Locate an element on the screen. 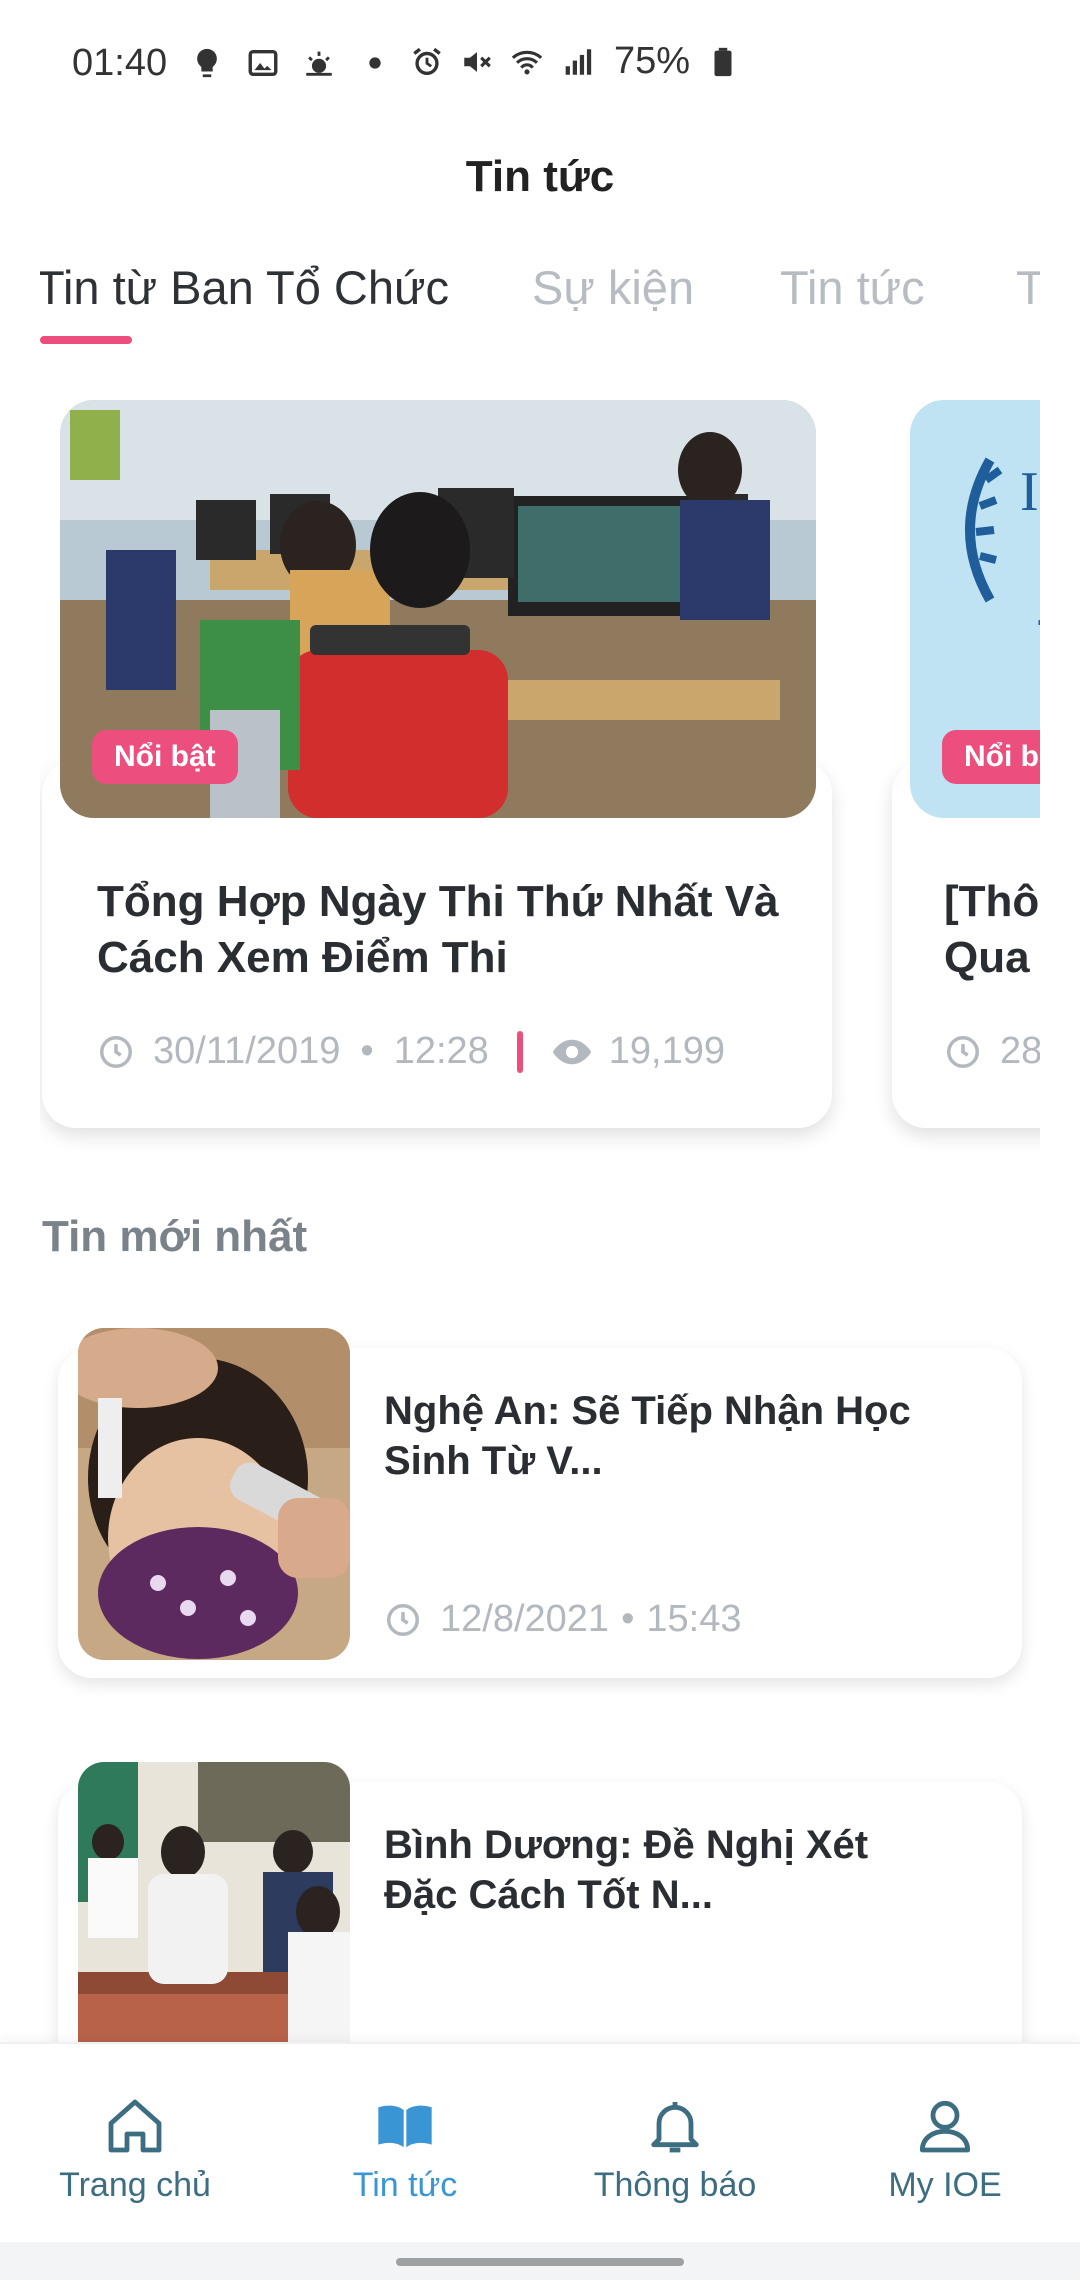  nav-news-label: Tin tức is located at coordinates (405, 2185).